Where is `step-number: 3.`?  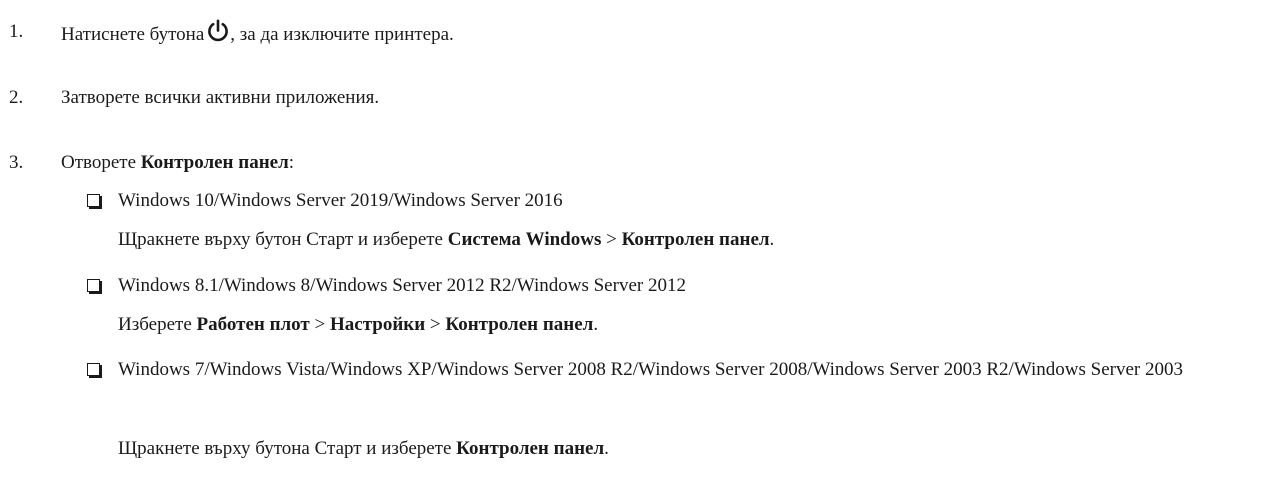 step-number: 3. is located at coordinates (16, 162).